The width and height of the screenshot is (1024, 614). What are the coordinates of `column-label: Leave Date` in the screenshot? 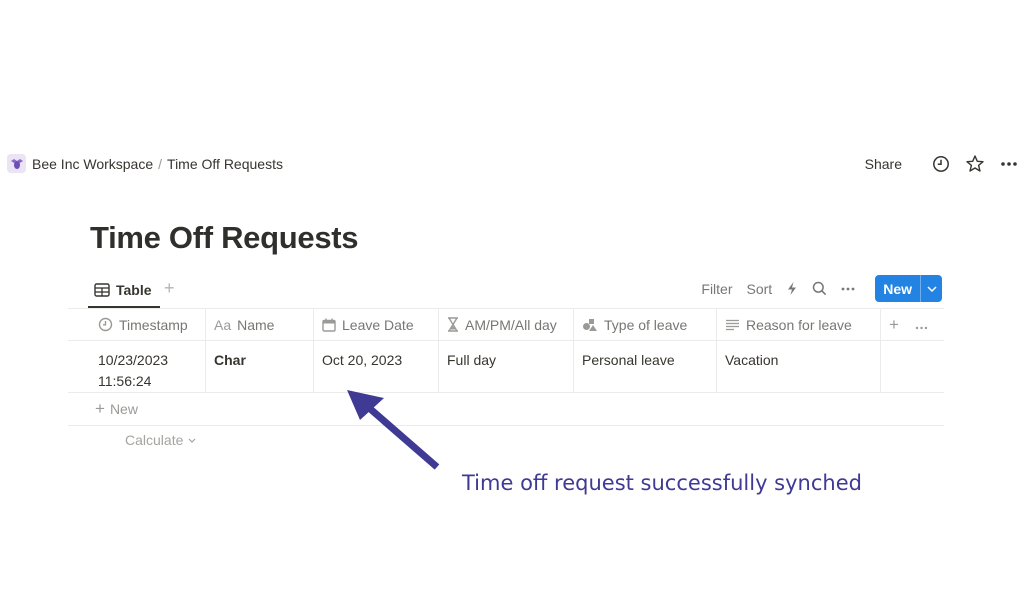 It's located at (378, 324).